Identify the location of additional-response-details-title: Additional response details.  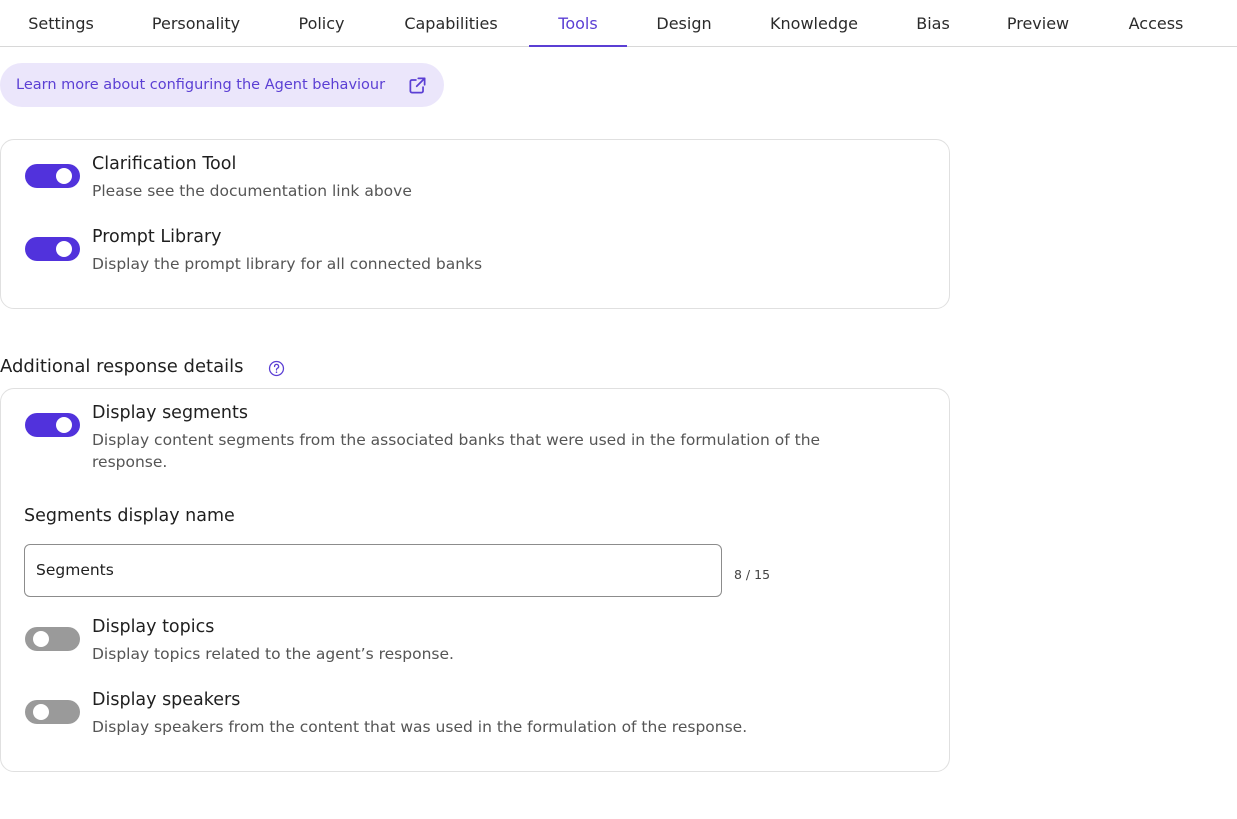
(122, 366).